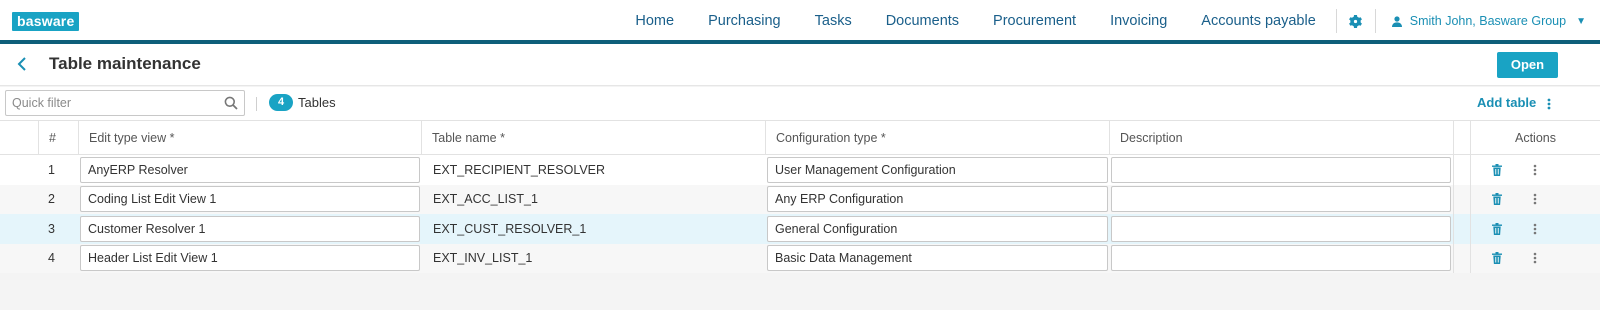 The width and height of the screenshot is (1600, 310). Describe the element at coordinates (1535, 138) in the screenshot. I see `column-header-actions: Actions` at that location.